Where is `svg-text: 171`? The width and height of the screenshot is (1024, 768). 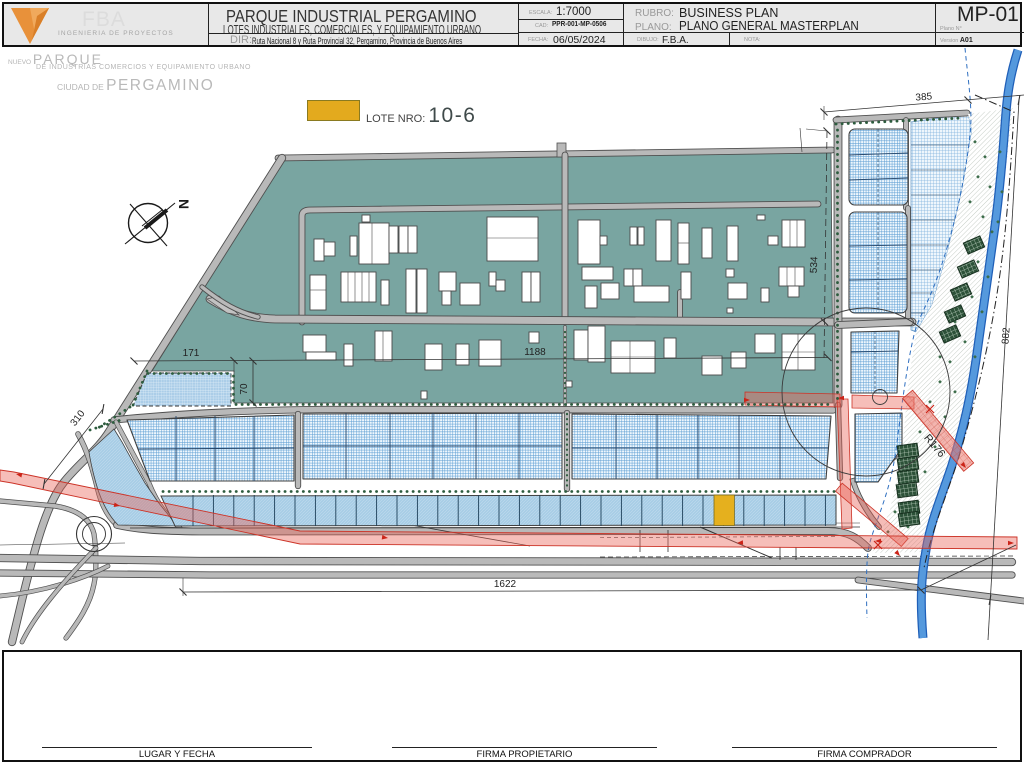 svg-text: 171 is located at coordinates (191, 353).